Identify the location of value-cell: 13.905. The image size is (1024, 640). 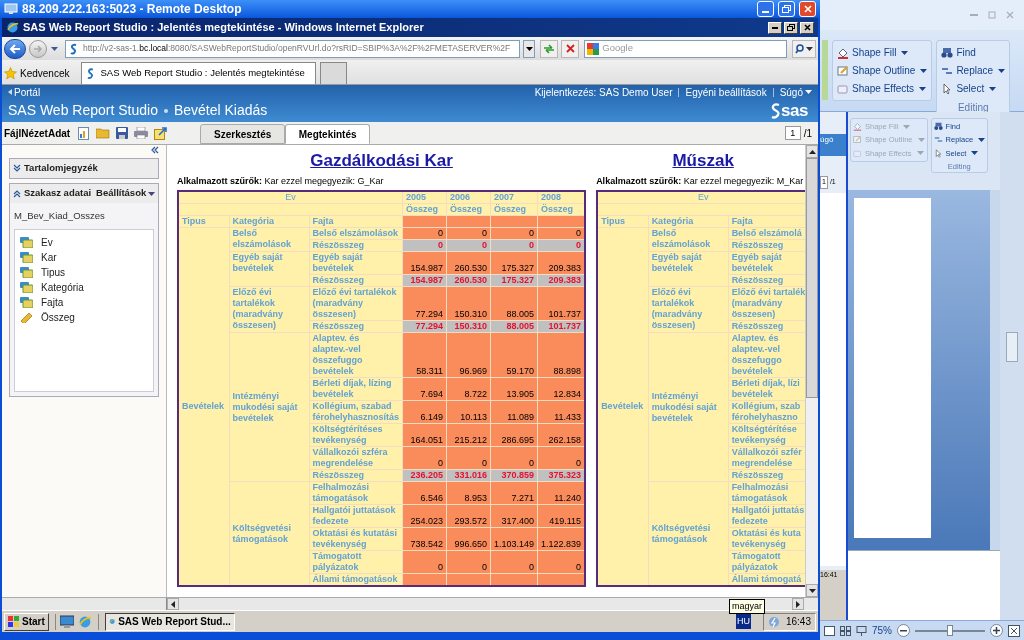
(520, 394).